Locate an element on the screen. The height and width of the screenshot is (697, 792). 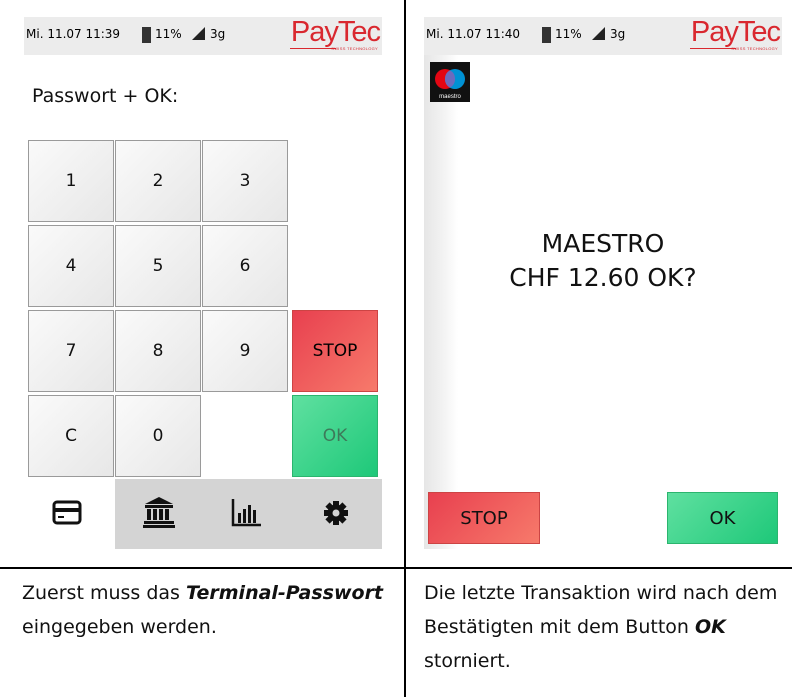
caption-left-text1: Zuerst muss das is located at coordinates (104, 593).